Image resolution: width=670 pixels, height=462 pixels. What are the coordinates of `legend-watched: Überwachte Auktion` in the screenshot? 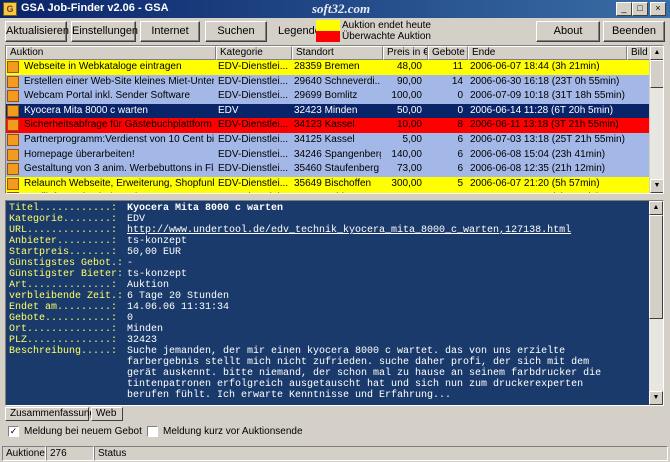 It's located at (373, 36).